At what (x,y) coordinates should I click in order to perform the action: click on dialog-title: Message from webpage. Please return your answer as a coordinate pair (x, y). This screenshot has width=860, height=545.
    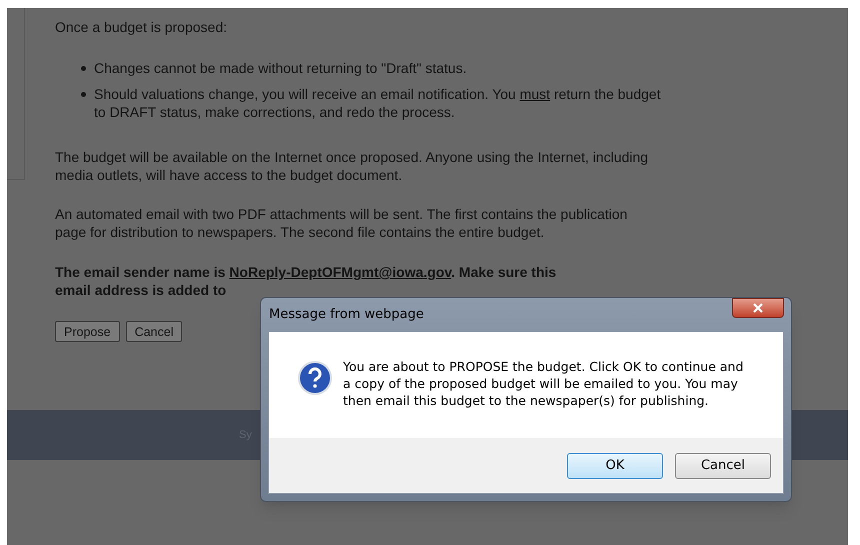
    Looking at the image, I should click on (346, 315).